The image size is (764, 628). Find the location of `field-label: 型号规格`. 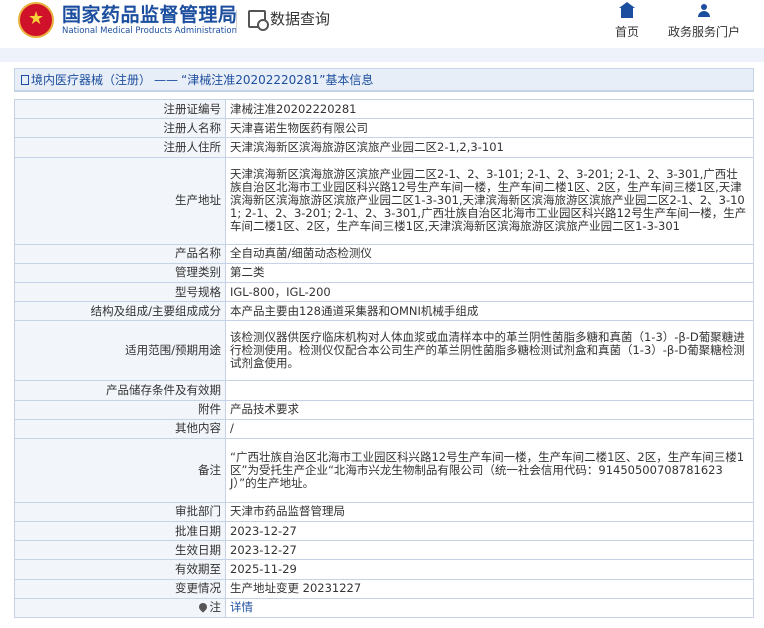

field-label: 型号规格 is located at coordinates (120, 292).